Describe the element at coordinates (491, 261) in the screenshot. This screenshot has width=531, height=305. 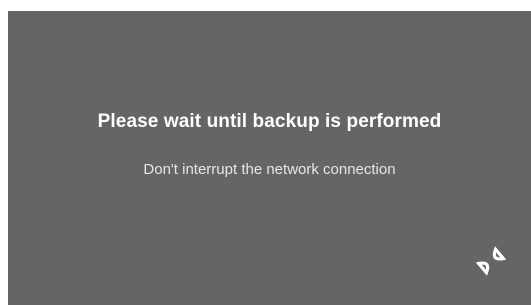
I see `brand-logo-icon` at that location.